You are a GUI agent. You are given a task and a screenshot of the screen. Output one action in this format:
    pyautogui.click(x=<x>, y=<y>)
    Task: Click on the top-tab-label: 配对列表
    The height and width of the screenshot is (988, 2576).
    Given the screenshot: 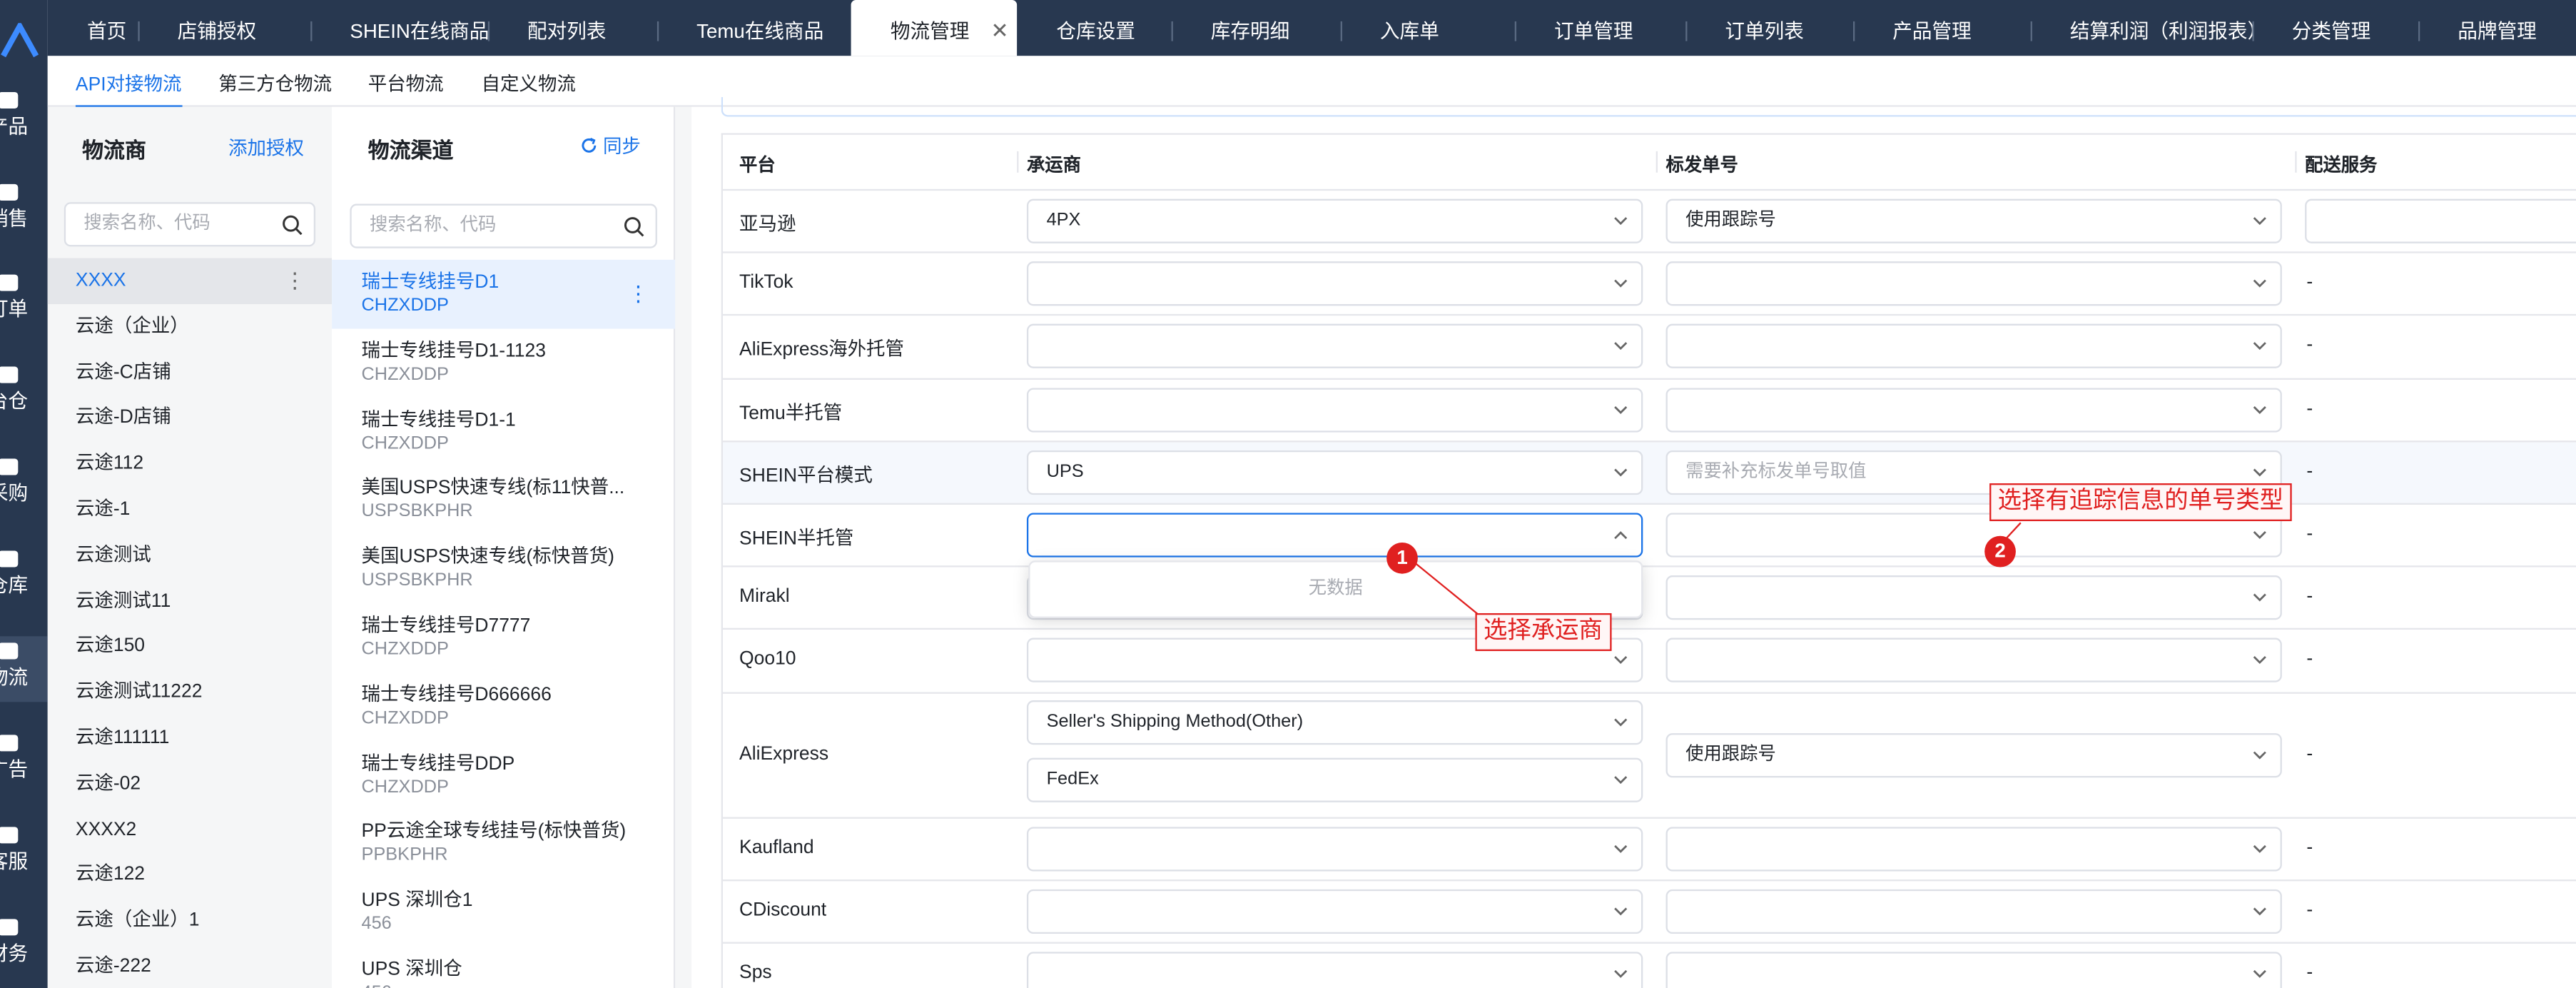 What is the action you would take?
    pyautogui.click(x=567, y=31)
    